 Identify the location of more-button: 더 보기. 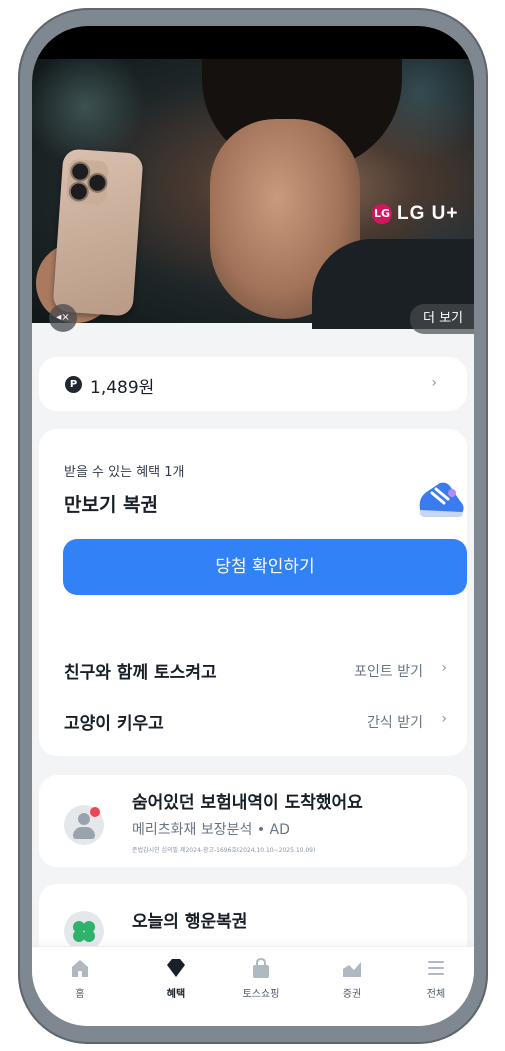
(442, 319).